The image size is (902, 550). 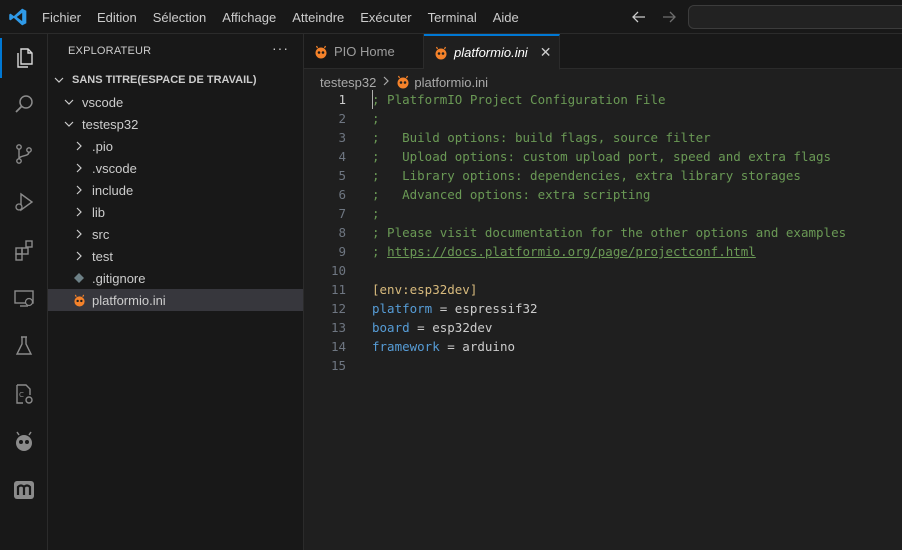 I want to click on menu-selection: Sélection, so click(x=179, y=17).